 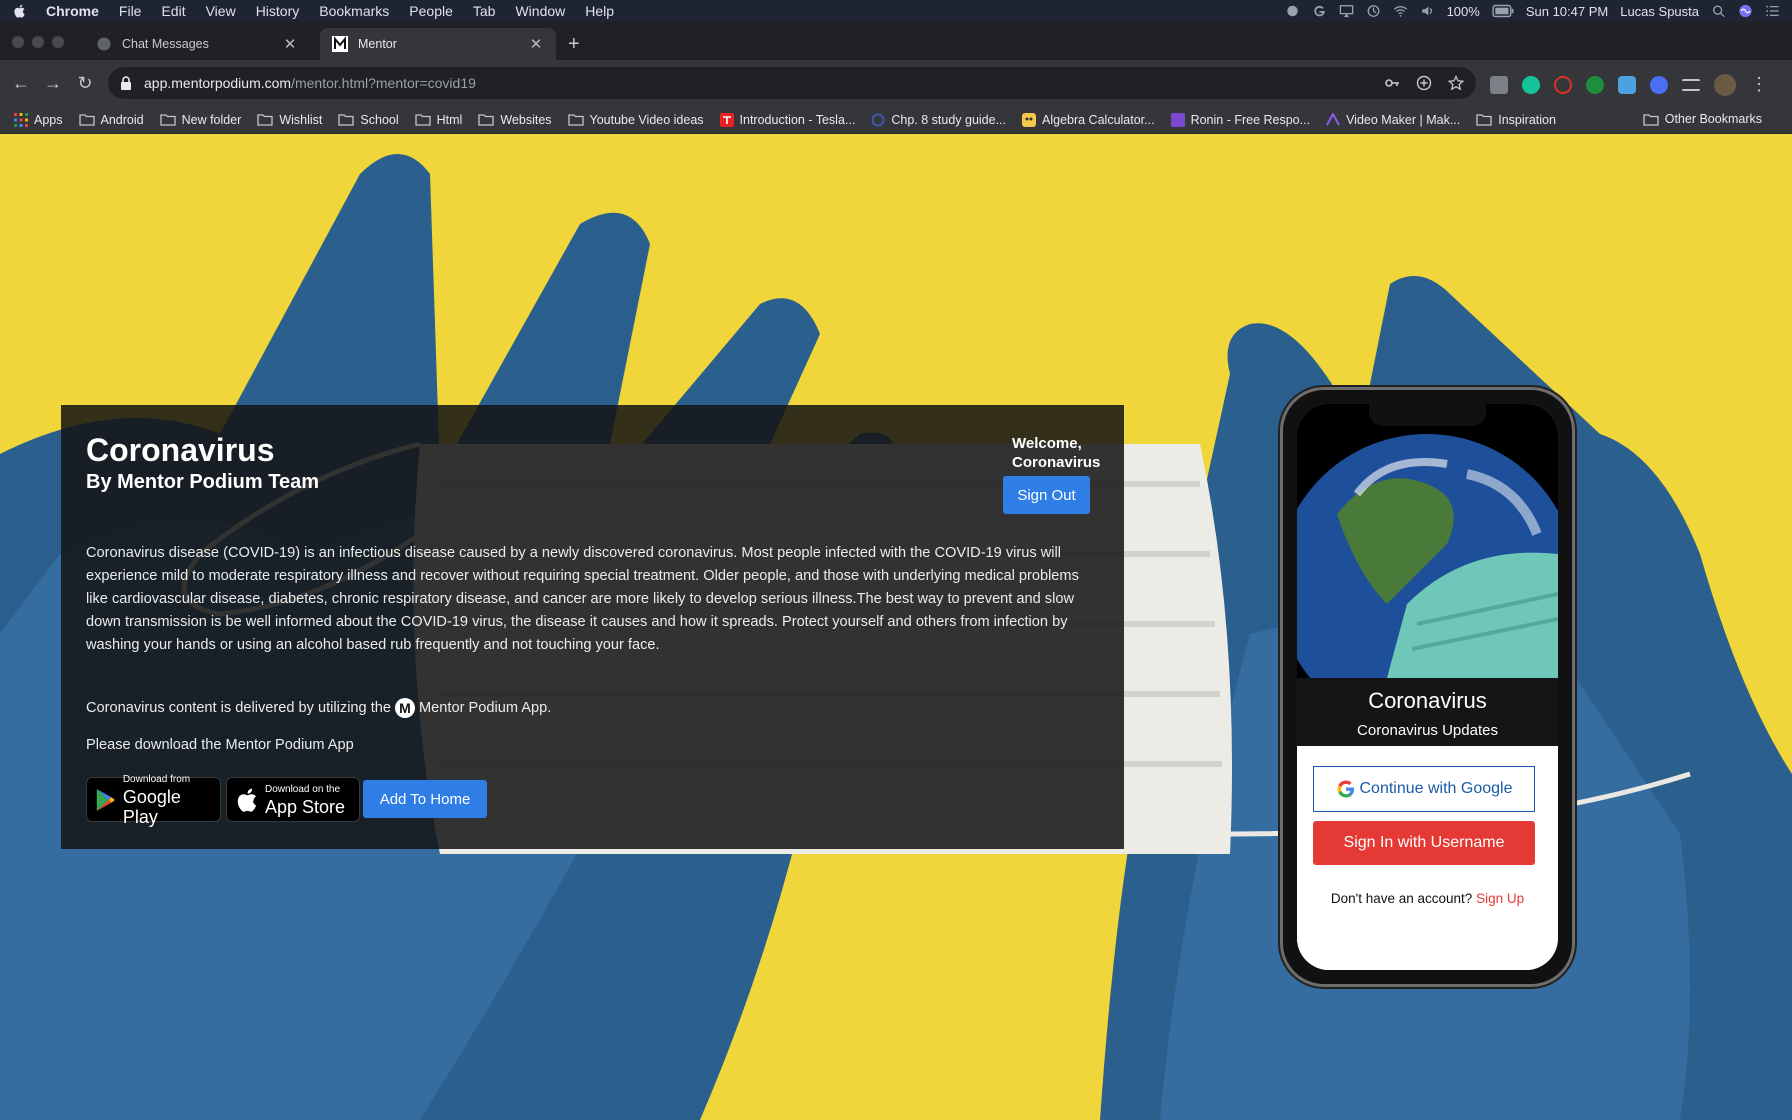 I want to click on welcome-username: Coronavirus, so click(x=1056, y=462).